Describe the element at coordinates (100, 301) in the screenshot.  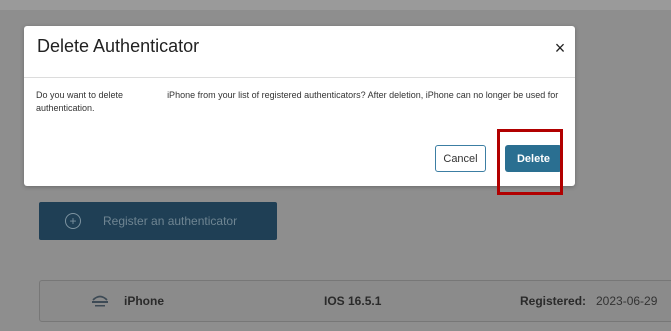
I see `device-icon` at that location.